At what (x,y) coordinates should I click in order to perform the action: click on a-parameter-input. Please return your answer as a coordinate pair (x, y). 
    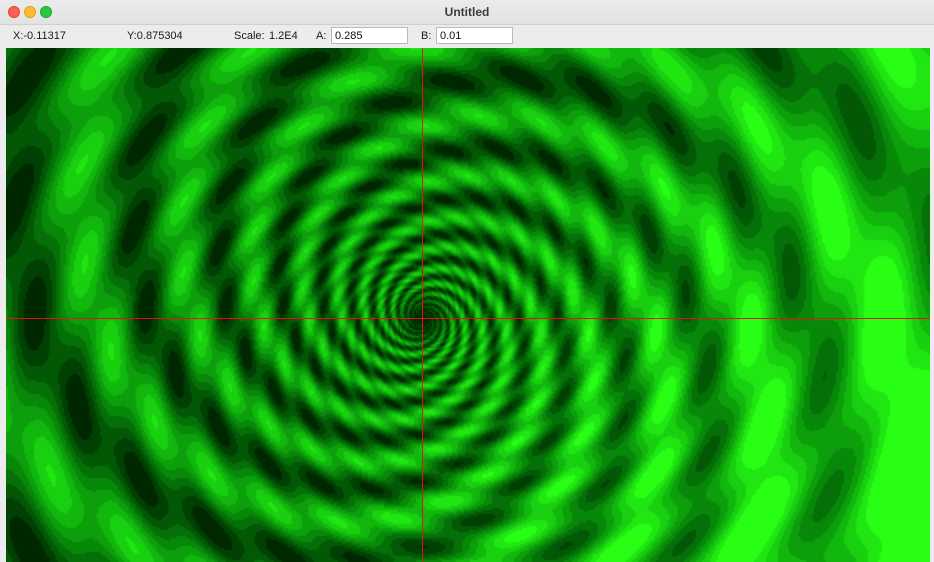
    Looking at the image, I should click on (369, 35).